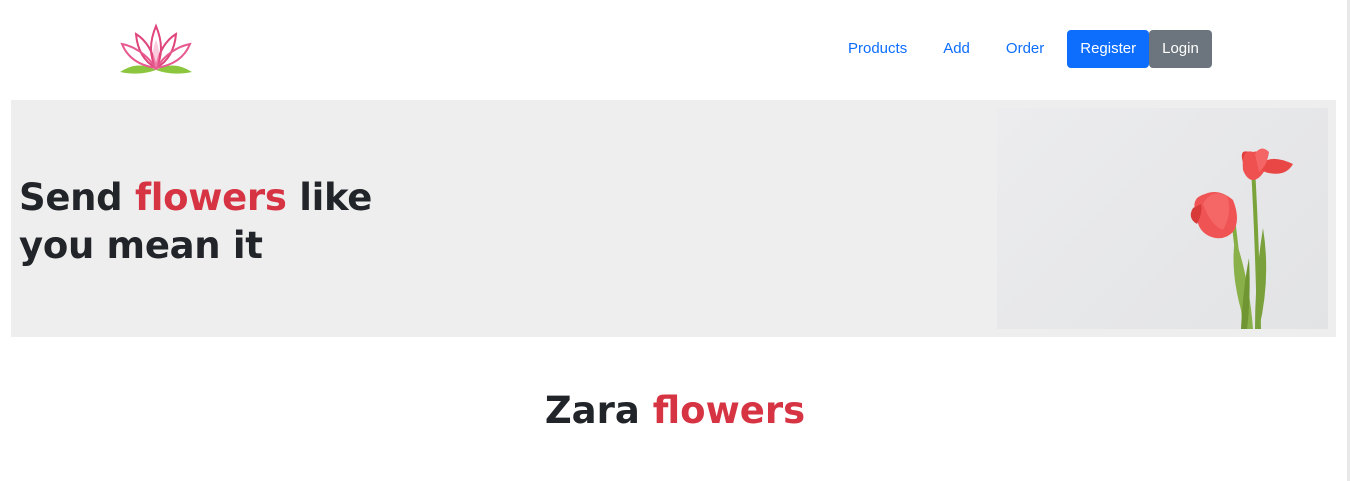 This screenshot has width=1350, height=481. I want to click on section-title-part1: Zara, so click(598, 410).